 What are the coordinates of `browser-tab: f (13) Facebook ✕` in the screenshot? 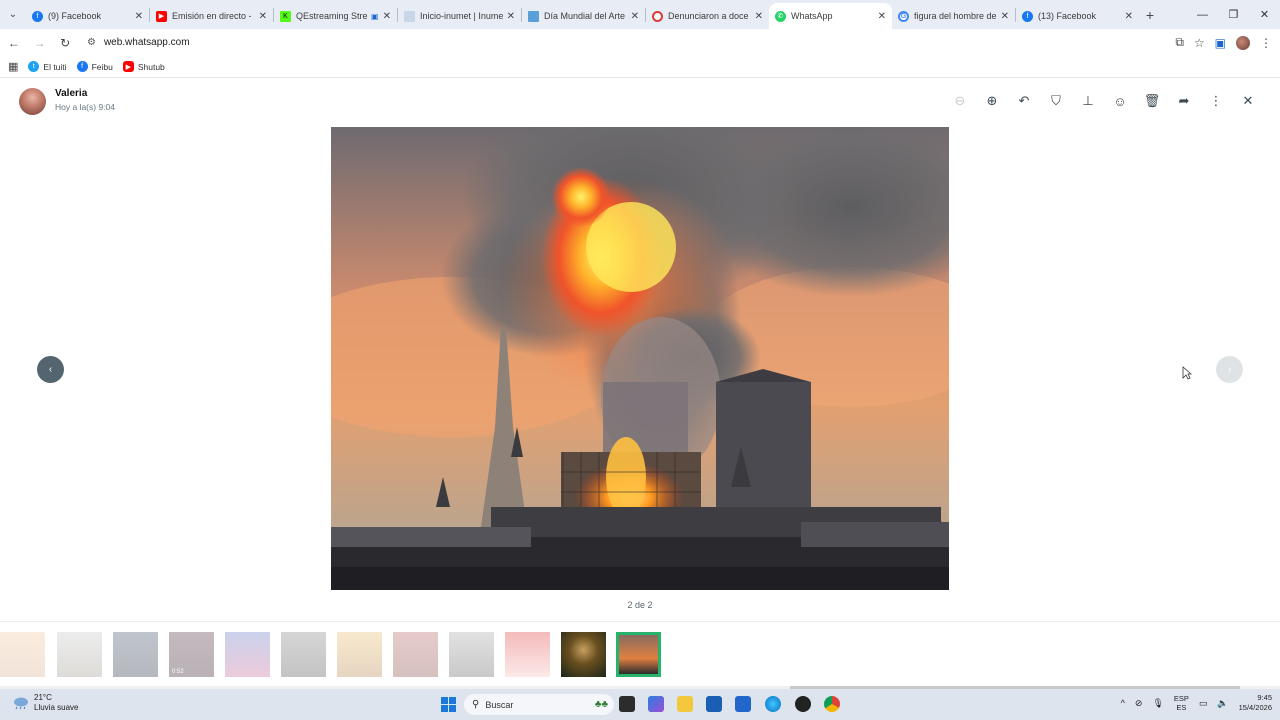 It's located at (1077, 16).